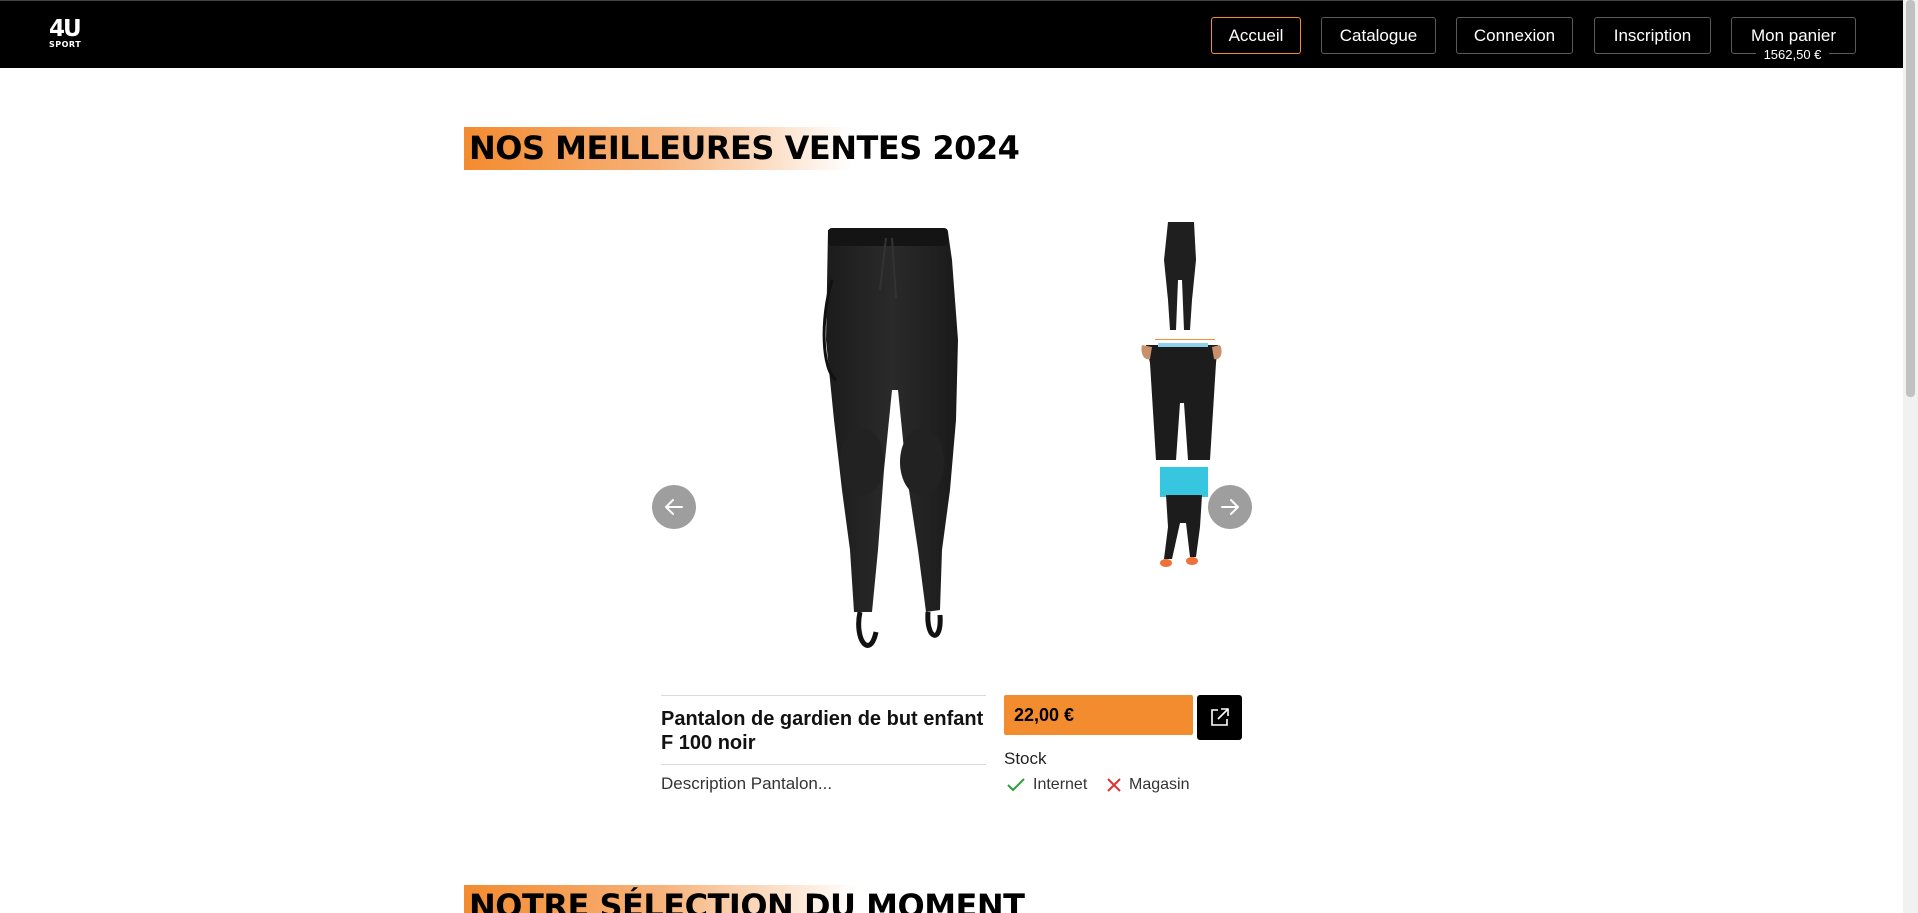 Image resolution: width=1918 pixels, height=913 pixels. I want to click on logo-mark: 4U, so click(65, 29).